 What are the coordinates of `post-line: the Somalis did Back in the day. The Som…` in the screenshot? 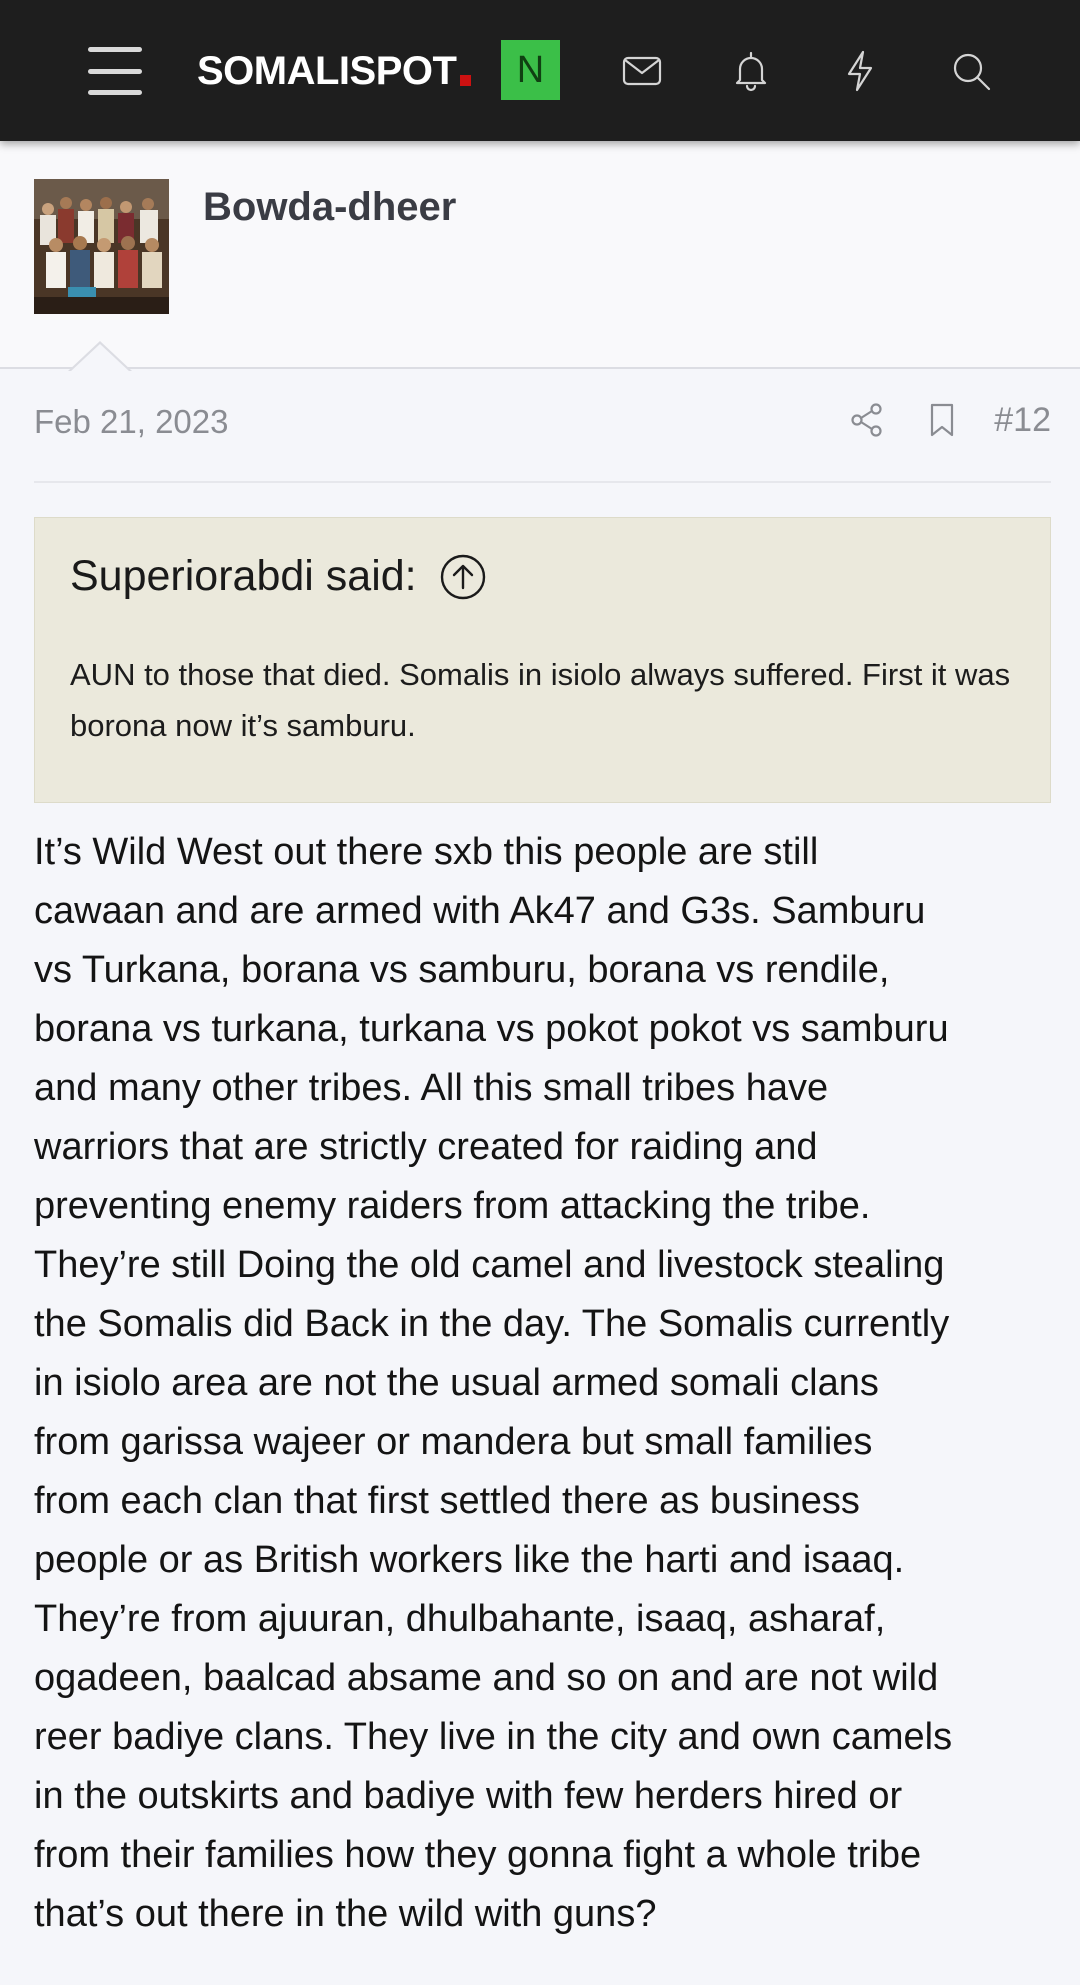 It's located at (492, 1324).